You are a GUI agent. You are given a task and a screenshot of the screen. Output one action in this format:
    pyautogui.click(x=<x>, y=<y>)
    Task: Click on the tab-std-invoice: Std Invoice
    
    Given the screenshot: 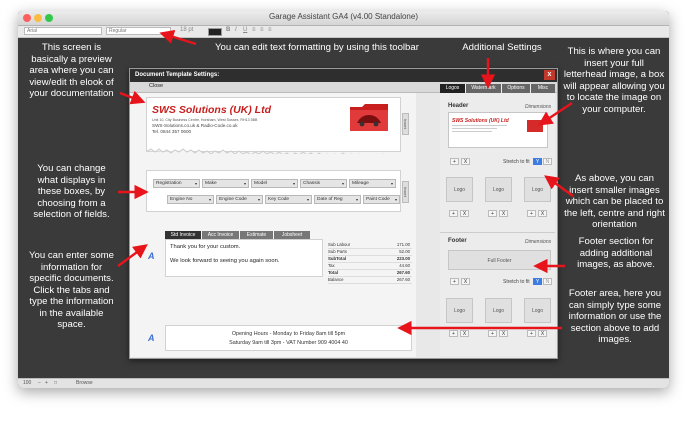 What is the action you would take?
    pyautogui.click(x=183, y=235)
    